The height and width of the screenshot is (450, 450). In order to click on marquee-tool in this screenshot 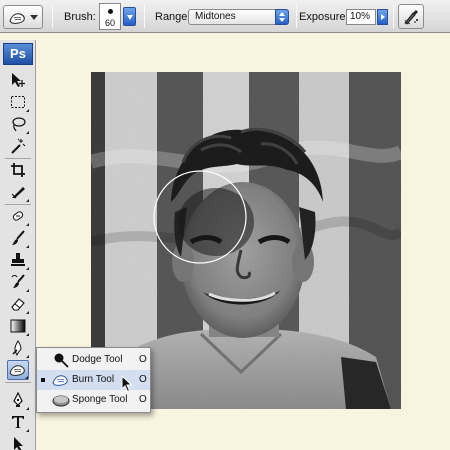, I will do `click(18, 102)`.